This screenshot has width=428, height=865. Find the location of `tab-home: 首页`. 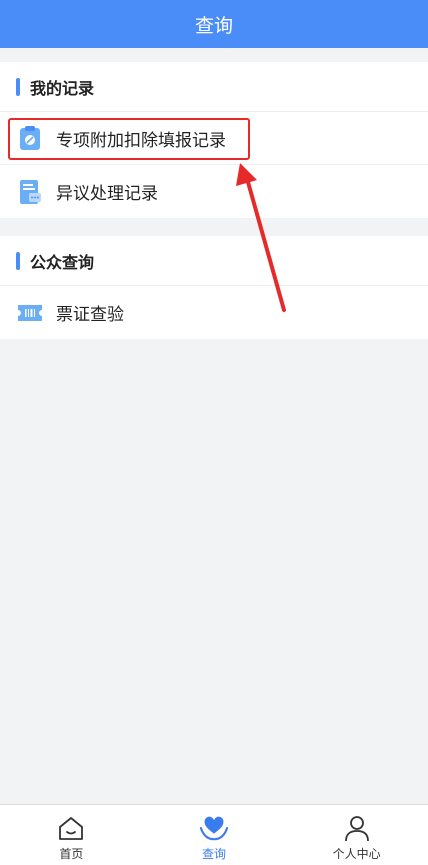

tab-home: 首页 is located at coordinates (71, 835).